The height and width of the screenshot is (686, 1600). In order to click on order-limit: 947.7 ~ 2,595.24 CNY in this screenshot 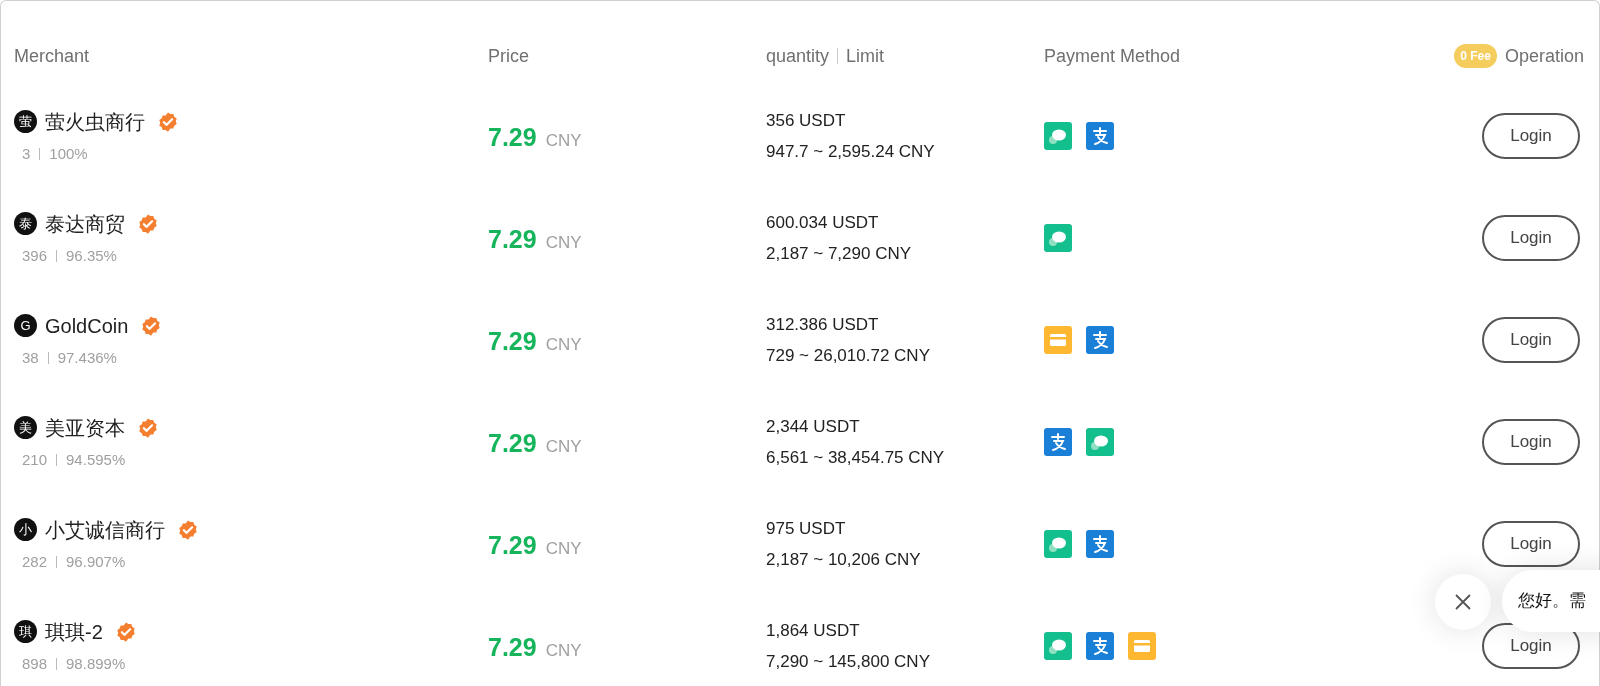, I will do `click(851, 152)`.